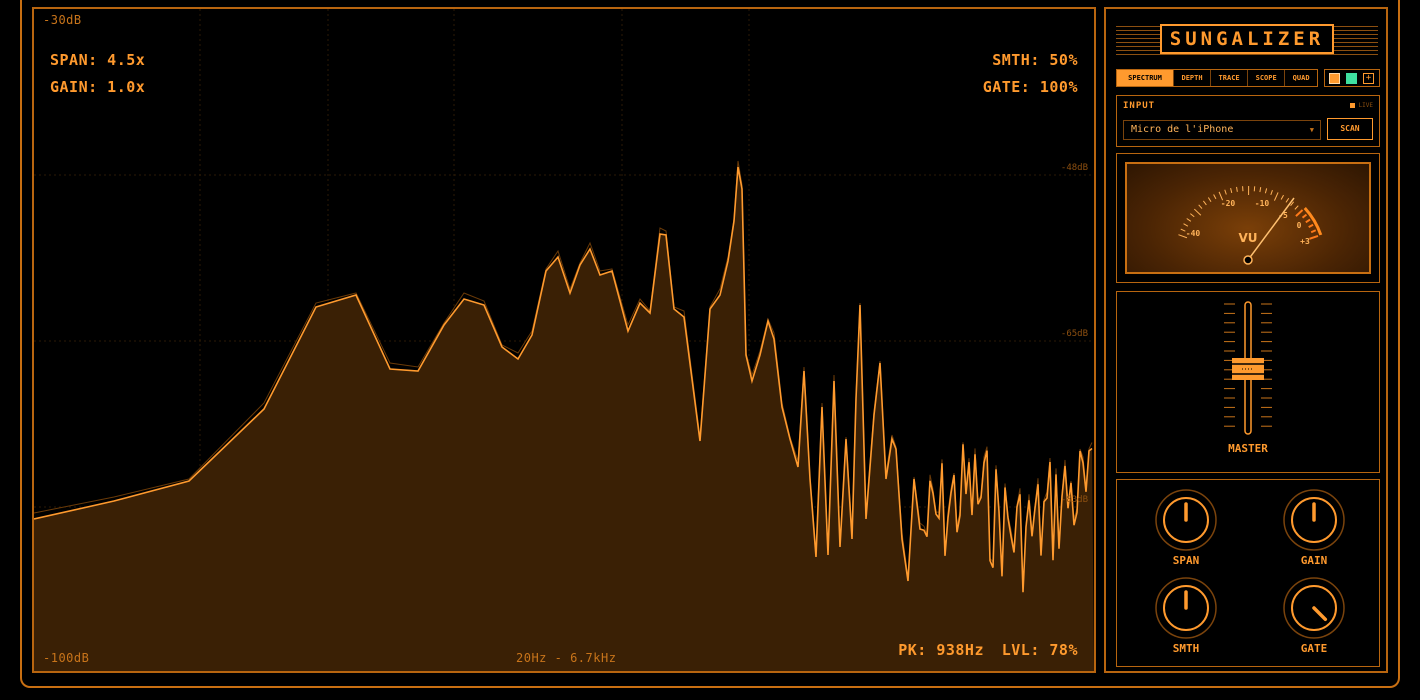 The width and height of the screenshot is (1420, 700). I want to click on input-title: INPUT, so click(1139, 106).